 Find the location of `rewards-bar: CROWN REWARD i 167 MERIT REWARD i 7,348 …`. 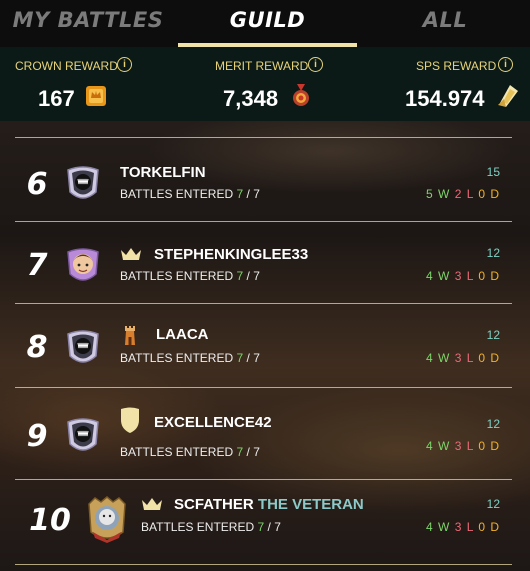

rewards-bar: CROWN REWARD i 167 MERIT REWARD i 7,348 … is located at coordinates (265, 84).